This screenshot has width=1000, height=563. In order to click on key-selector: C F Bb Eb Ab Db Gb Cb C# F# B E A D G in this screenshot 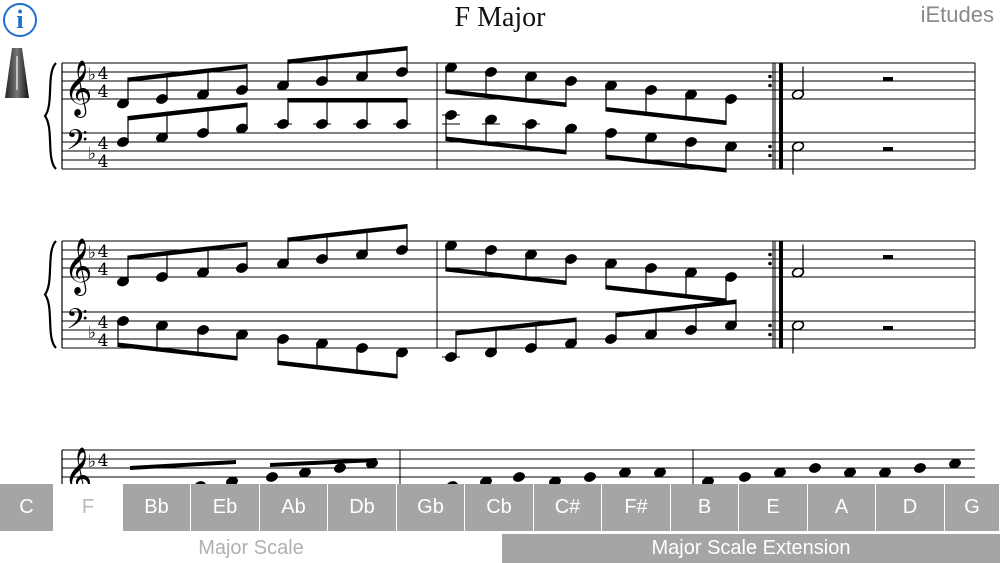, I will do `click(500, 507)`.